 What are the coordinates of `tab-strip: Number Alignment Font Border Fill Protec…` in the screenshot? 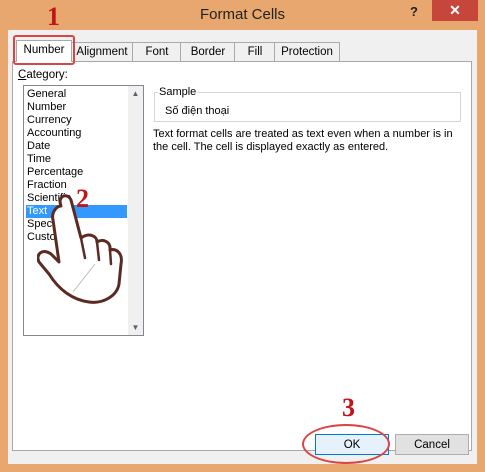 It's located at (242, 51).